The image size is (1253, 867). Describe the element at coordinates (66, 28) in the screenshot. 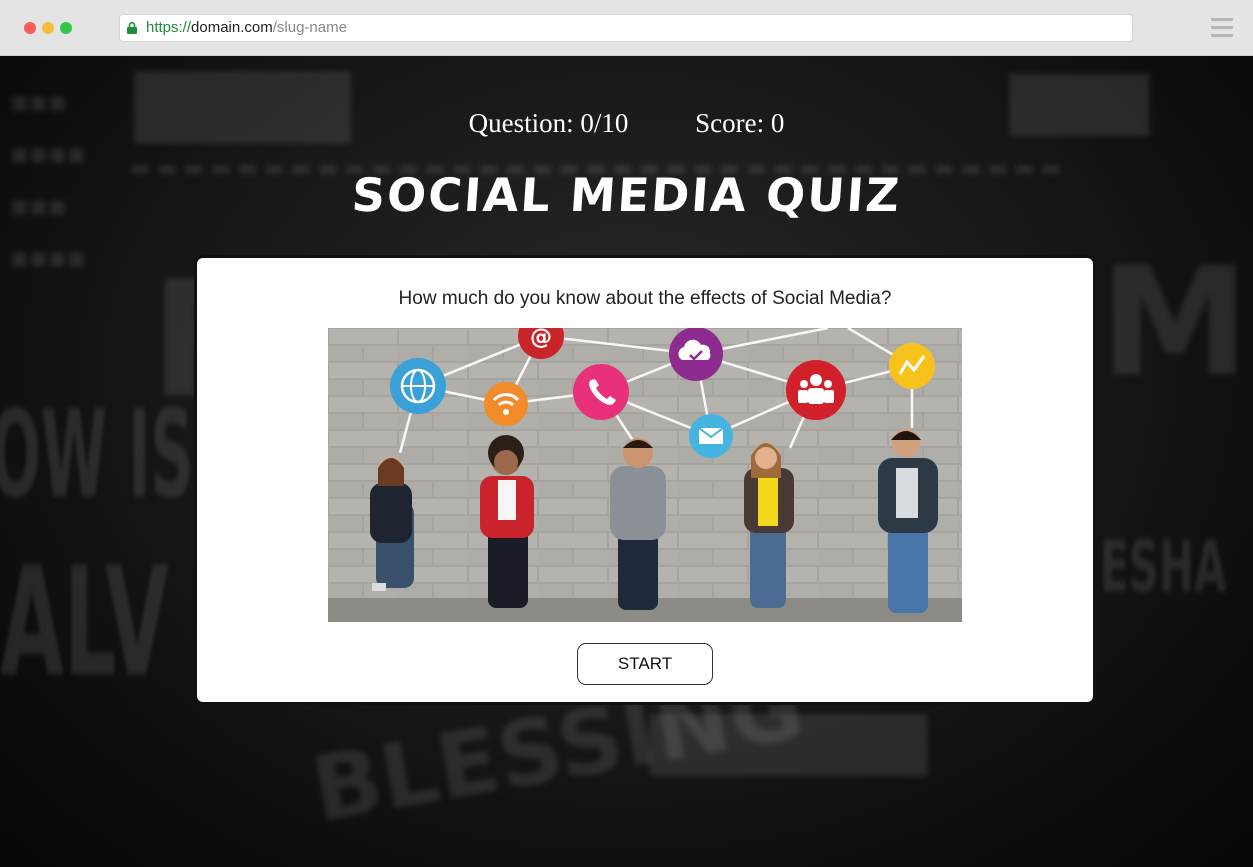

I see `maximize-window-button` at that location.